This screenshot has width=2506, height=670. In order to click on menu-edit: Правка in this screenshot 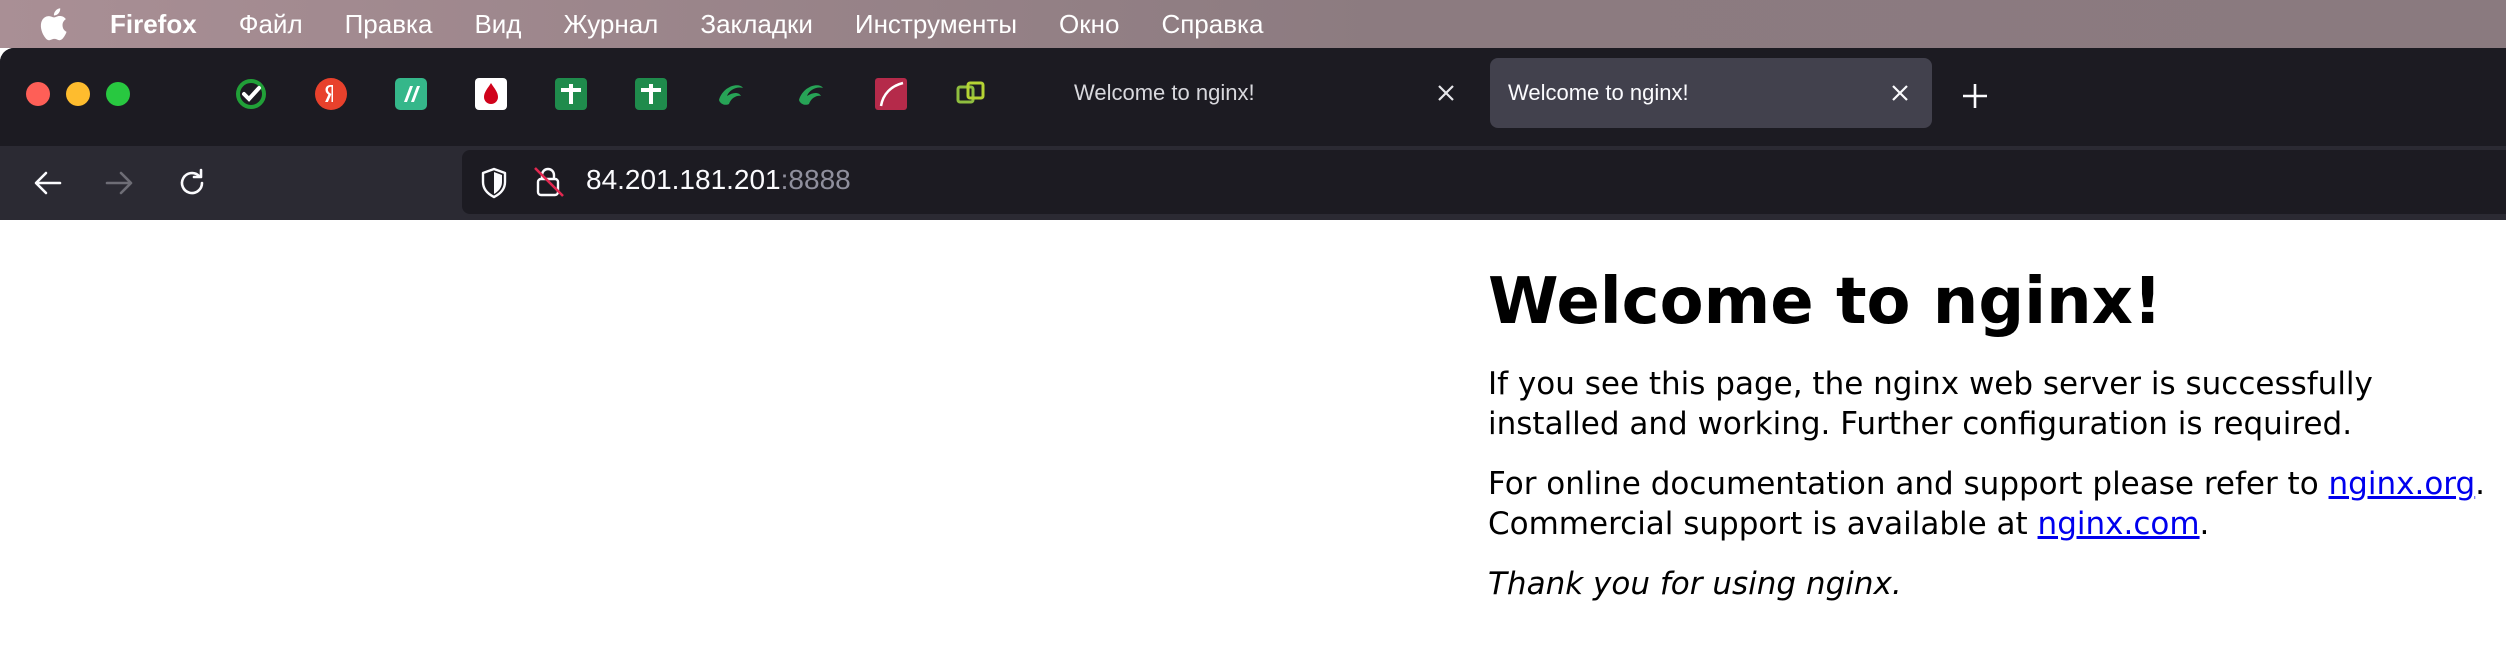, I will do `click(389, 24)`.